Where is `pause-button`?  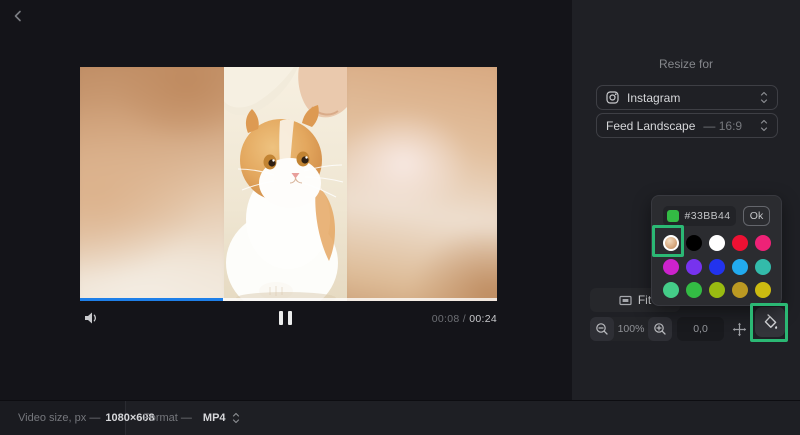
pause-button is located at coordinates (285, 318).